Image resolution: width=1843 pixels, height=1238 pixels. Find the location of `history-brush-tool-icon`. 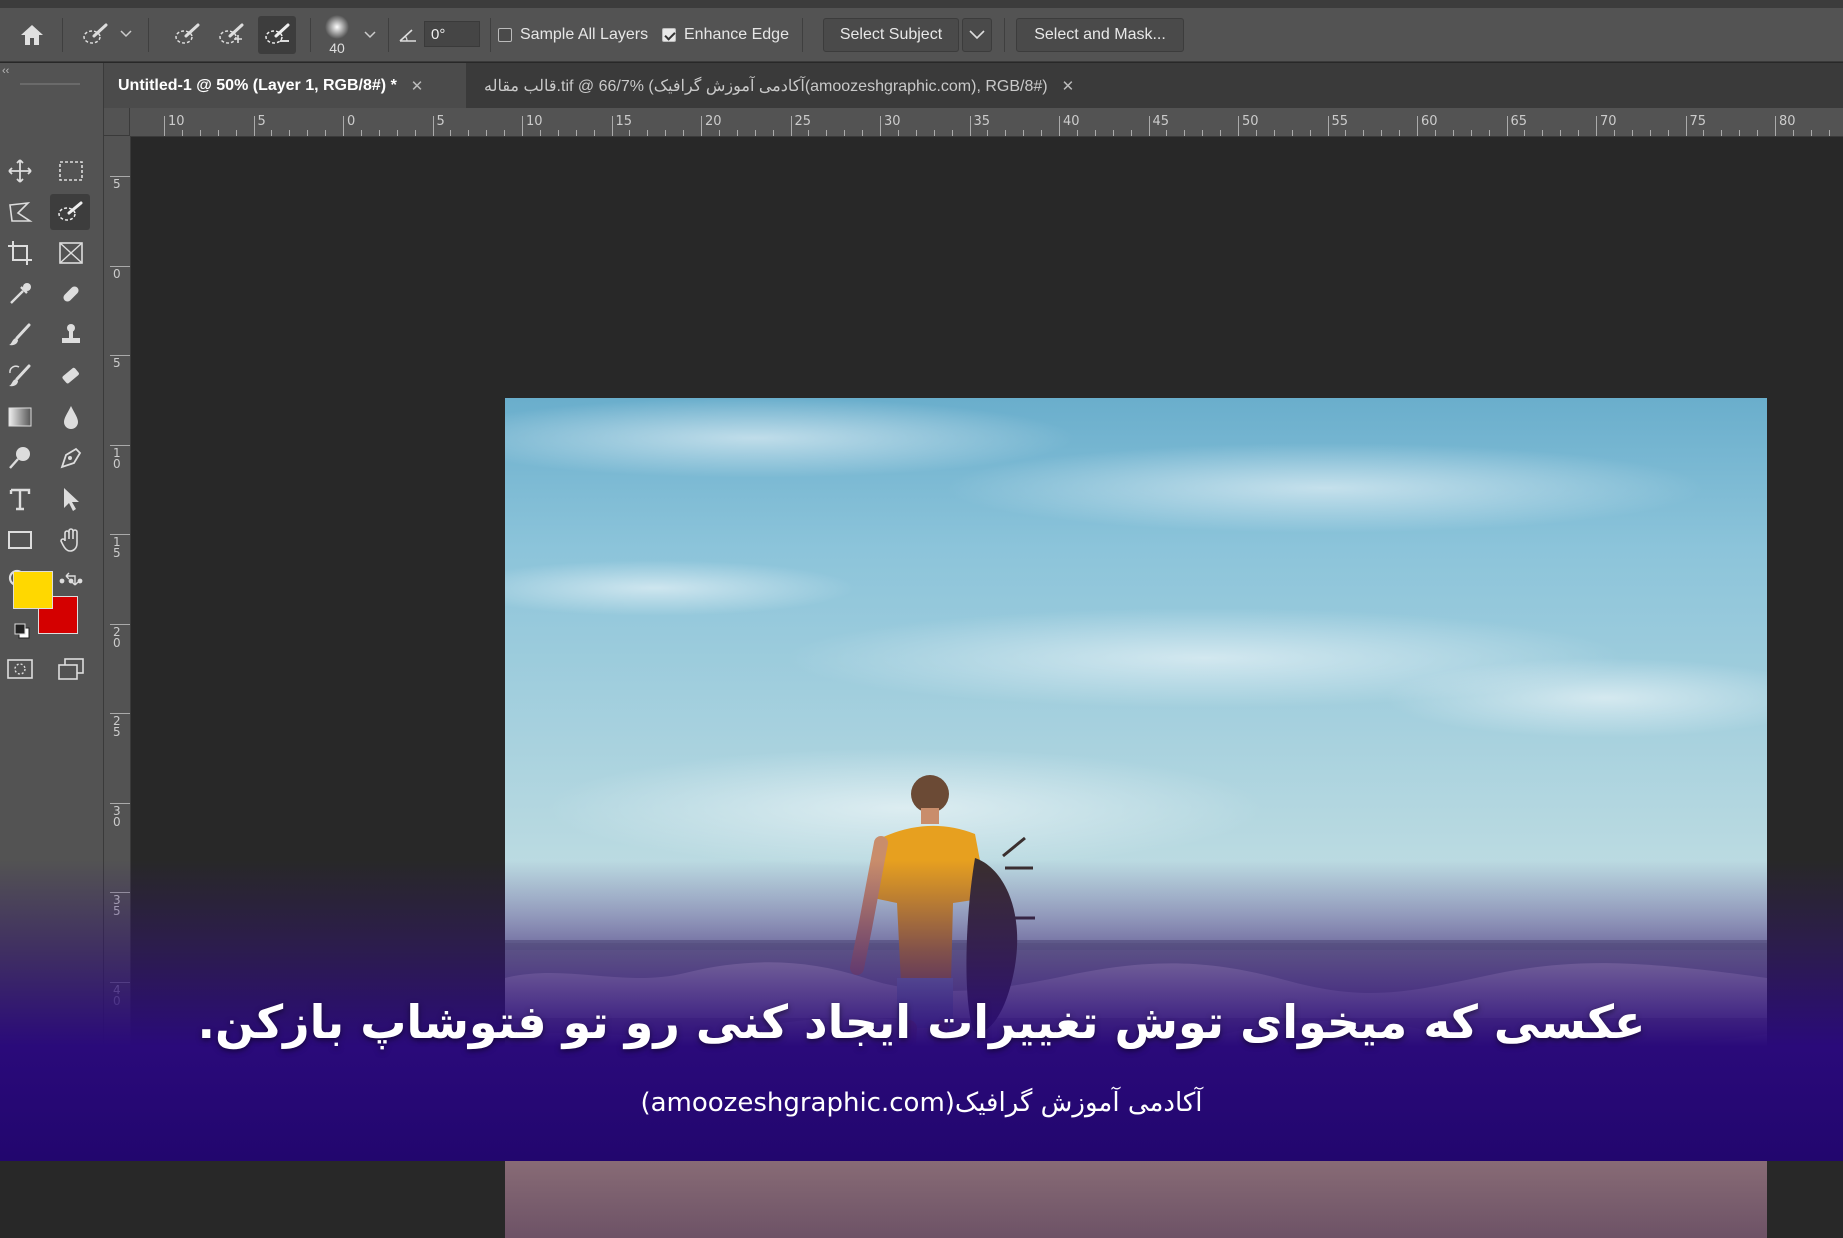

history-brush-tool-icon is located at coordinates (20, 376).